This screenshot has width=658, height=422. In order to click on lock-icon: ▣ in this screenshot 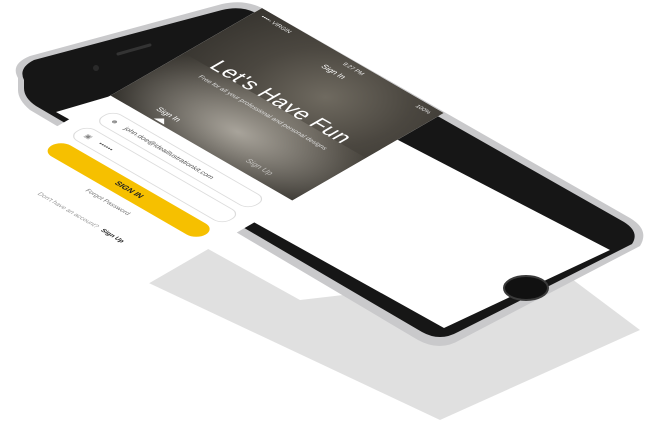, I will do `click(87, 137)`.